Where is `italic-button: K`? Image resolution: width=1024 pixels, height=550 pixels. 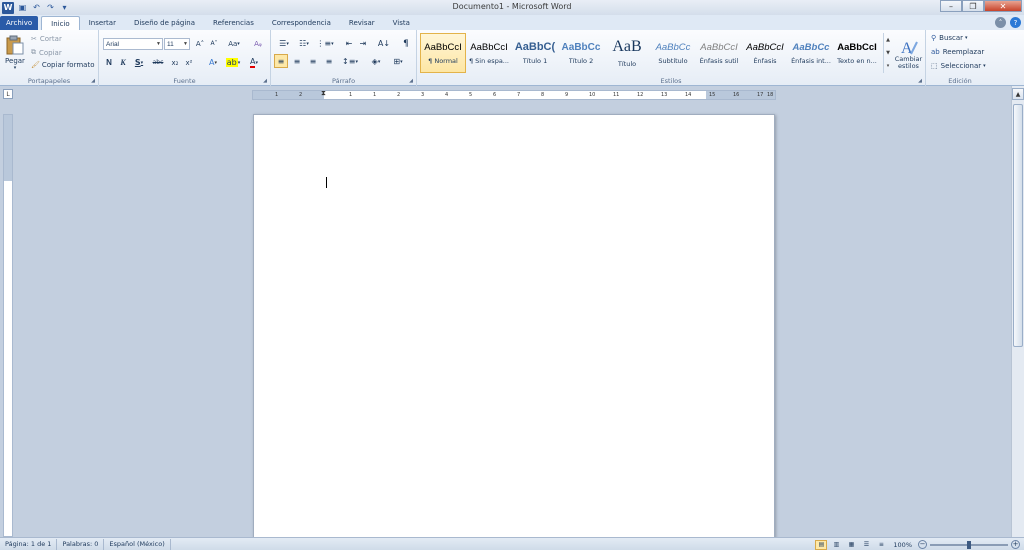
italic-button: K is located at coordinates (123, 62).